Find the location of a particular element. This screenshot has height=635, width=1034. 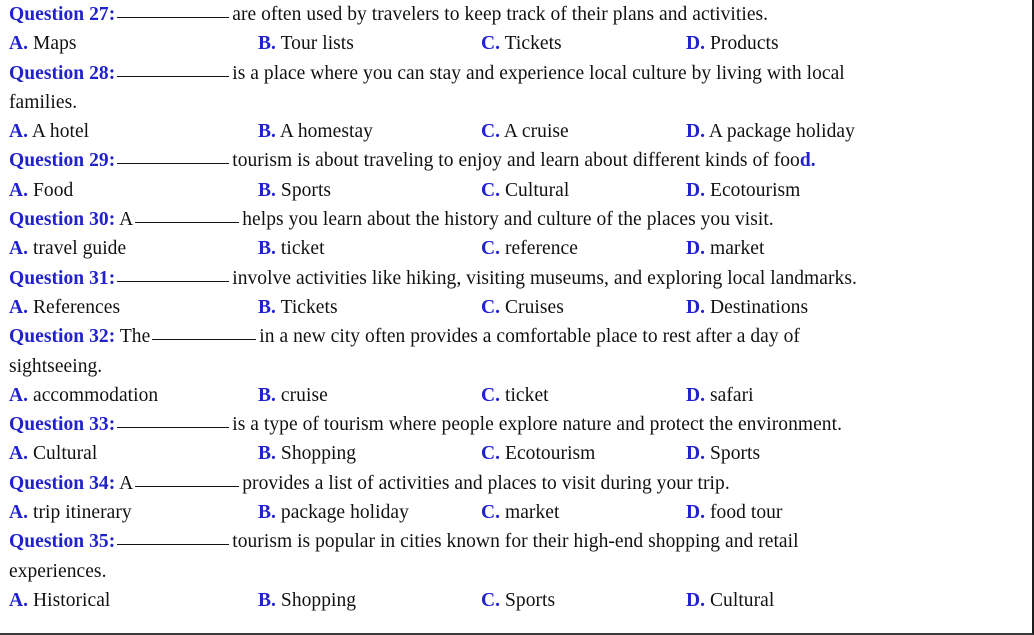

question-stem-before: A is located at coordinates (126, 220).